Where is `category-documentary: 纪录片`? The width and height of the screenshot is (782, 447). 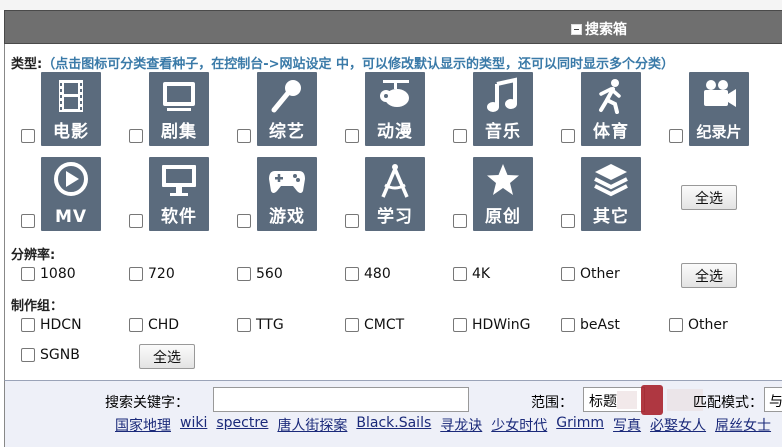
category-documentary: 纪录片 is located at coordinates (723, 112).